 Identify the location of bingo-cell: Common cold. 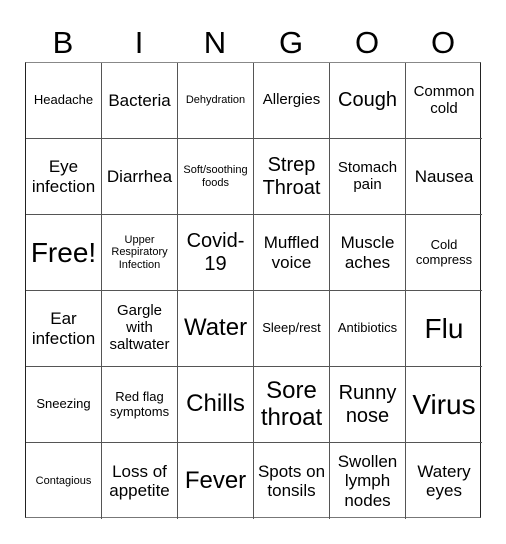
(444, 101).